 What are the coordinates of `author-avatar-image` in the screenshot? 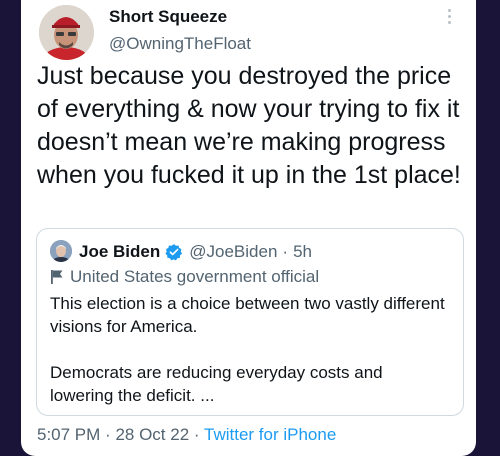 It's located at (66, 32).